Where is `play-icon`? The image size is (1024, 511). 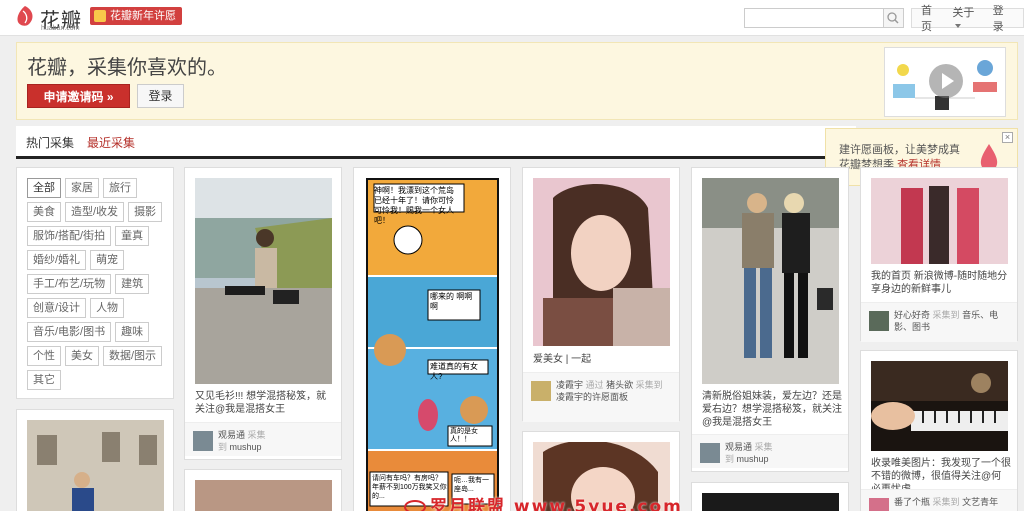
play-icon is located at coordinates (946, 81).